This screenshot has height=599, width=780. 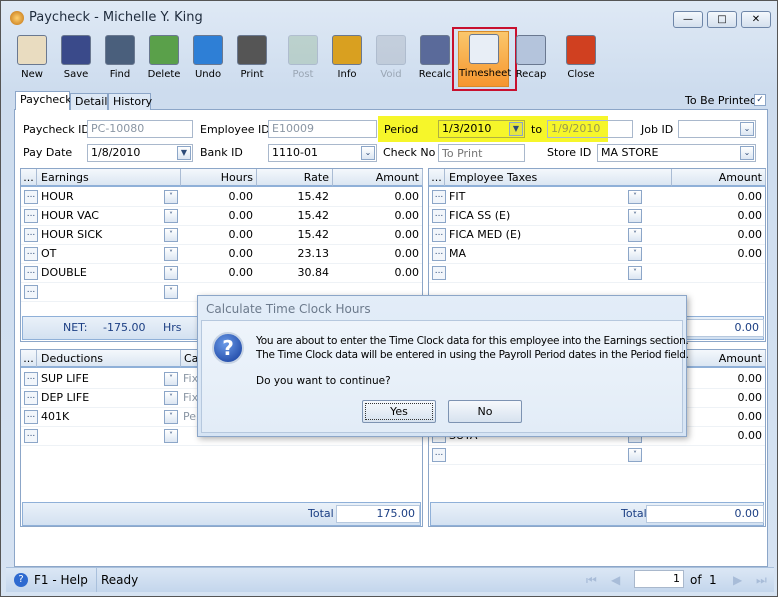 I want to click on toolbar-new-button: New, so click(x=32, y=61).